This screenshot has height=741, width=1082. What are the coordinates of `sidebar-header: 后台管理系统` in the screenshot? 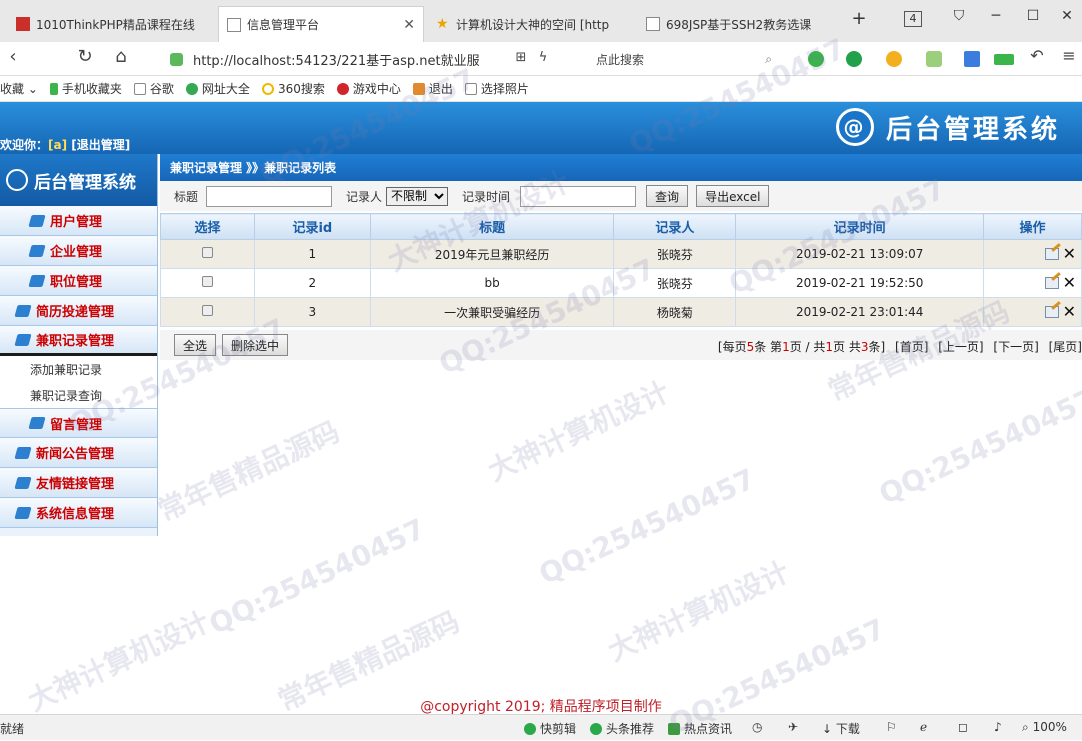 It's located at (78, 180).